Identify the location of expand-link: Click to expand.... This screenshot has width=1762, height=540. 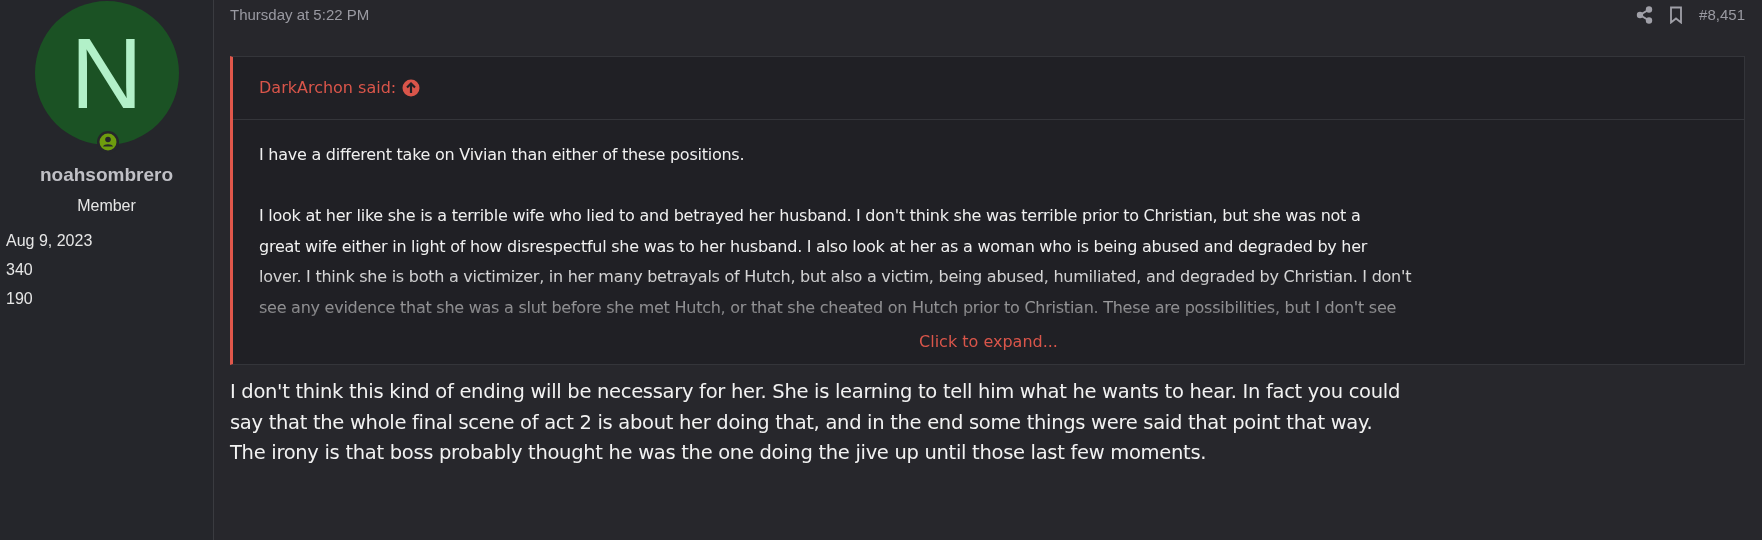
(988, 343).